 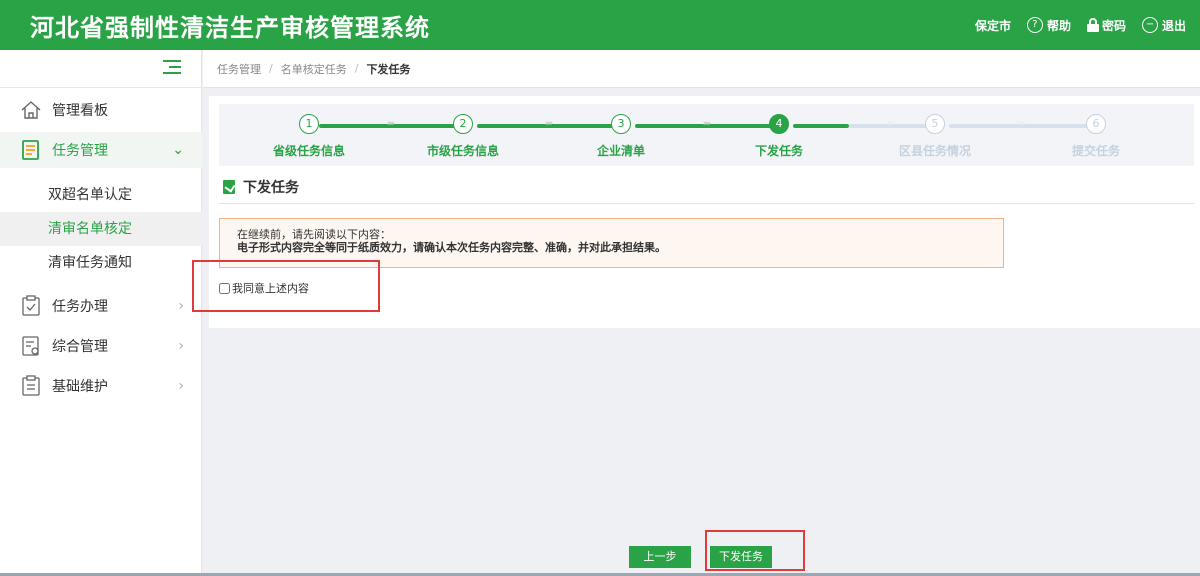 What do you see at coordinates (621, 124) in the screenshot?
I see `step-number: 3` at bounding box center [621, 124].